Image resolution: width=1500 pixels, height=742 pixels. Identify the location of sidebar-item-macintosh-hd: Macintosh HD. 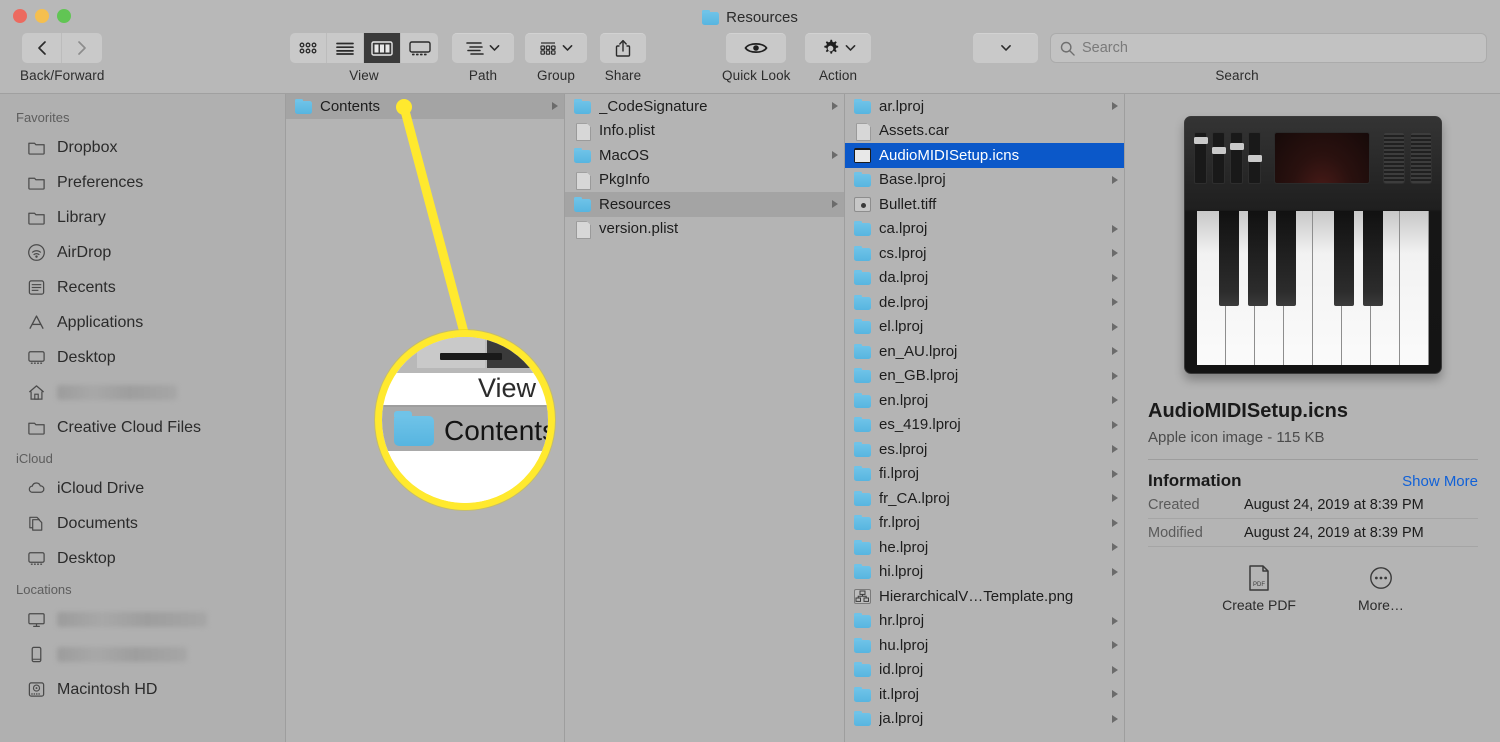
(142, 689).